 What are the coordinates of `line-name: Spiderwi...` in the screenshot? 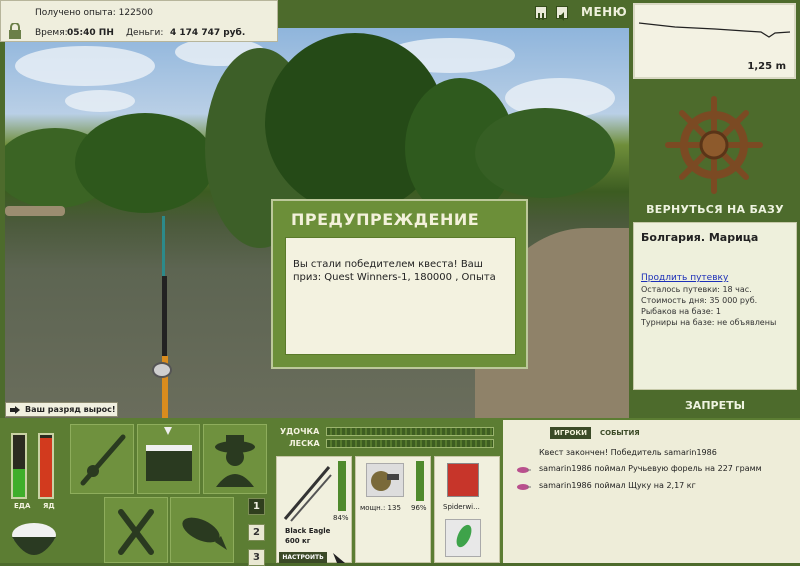 It's located at (461, 507).